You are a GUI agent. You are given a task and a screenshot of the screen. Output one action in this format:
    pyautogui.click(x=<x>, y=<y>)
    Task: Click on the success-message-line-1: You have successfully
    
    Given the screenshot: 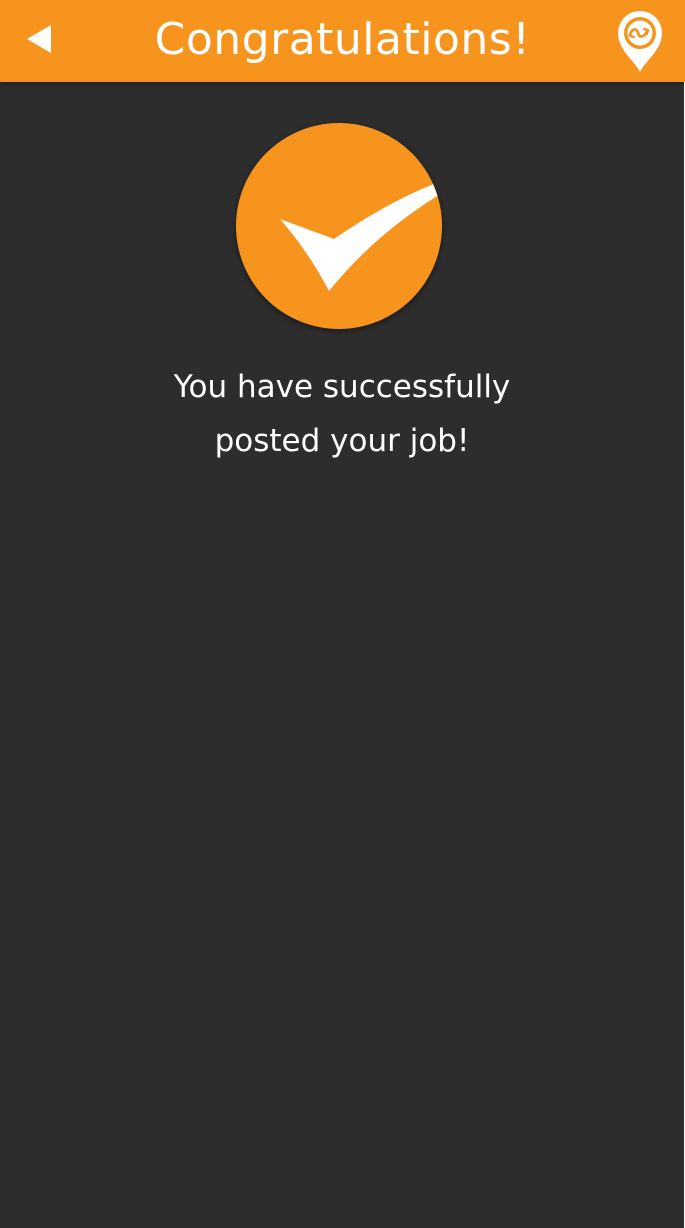 What is the action you would take?
    pyautogui.click(x=342, y=387)
    